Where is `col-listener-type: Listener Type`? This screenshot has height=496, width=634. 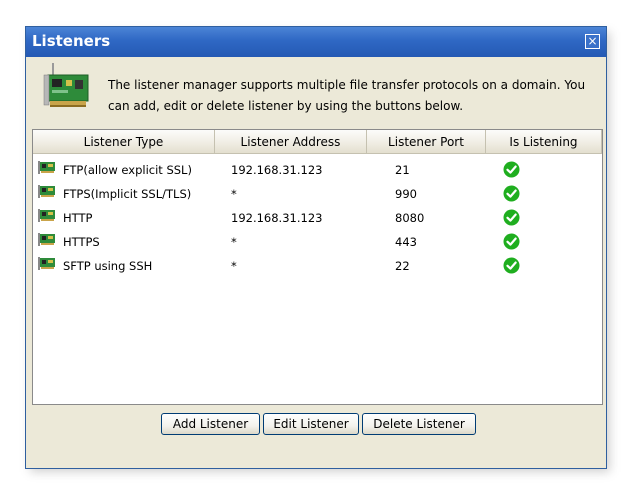 col-listener-type: Listener Type is located at coordinates (124, 142).